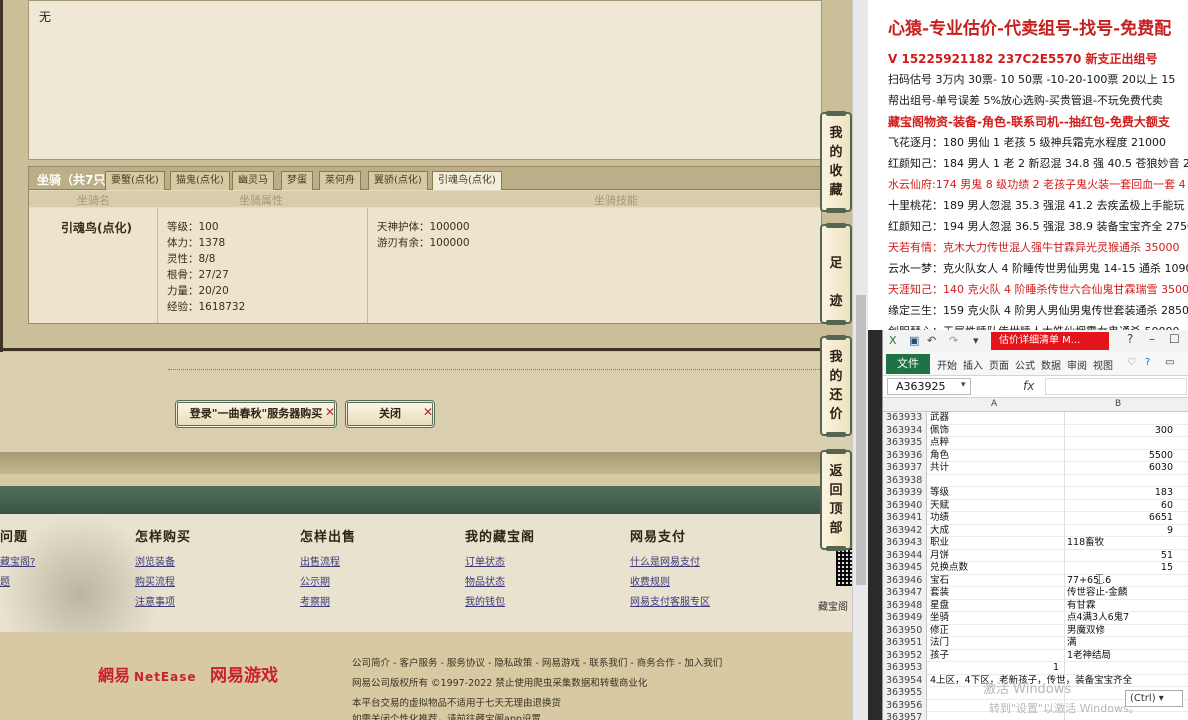  I want to click on cell-b: 男魔双修, so click(1086, 631).